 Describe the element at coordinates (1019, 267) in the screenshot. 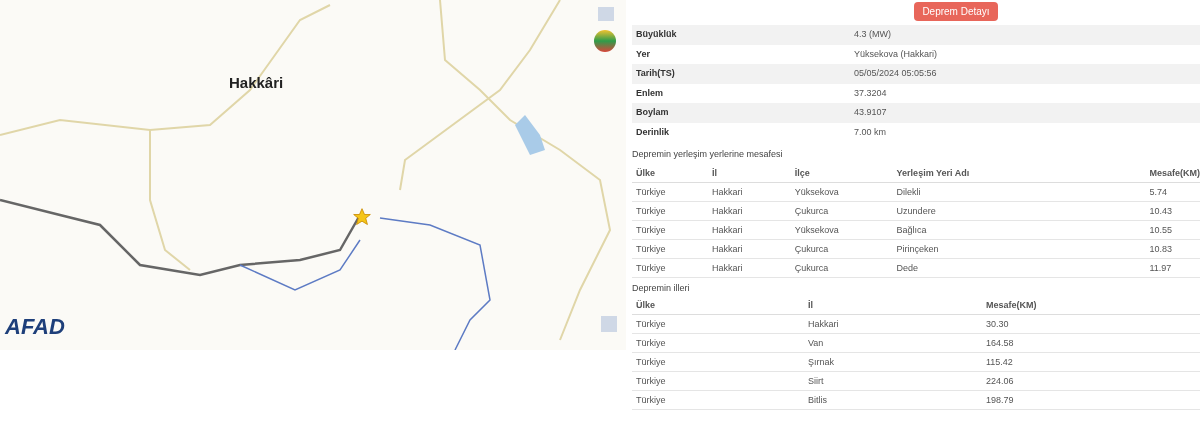

I see `table-cell: Dede` at that location.